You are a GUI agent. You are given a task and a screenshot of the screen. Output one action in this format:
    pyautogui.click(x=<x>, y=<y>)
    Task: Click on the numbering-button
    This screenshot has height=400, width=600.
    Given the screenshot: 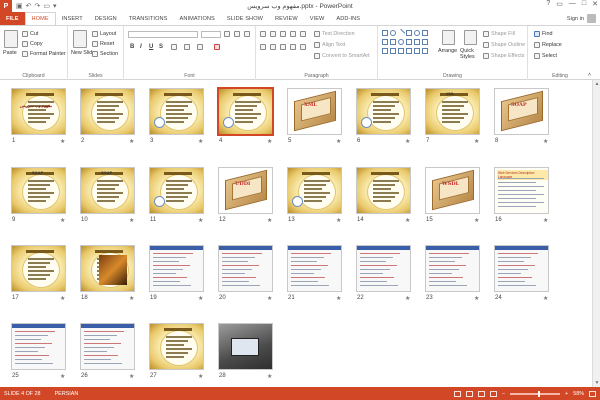 What is the action you would take?
    pyautogui.click(x=273, y=34)
    